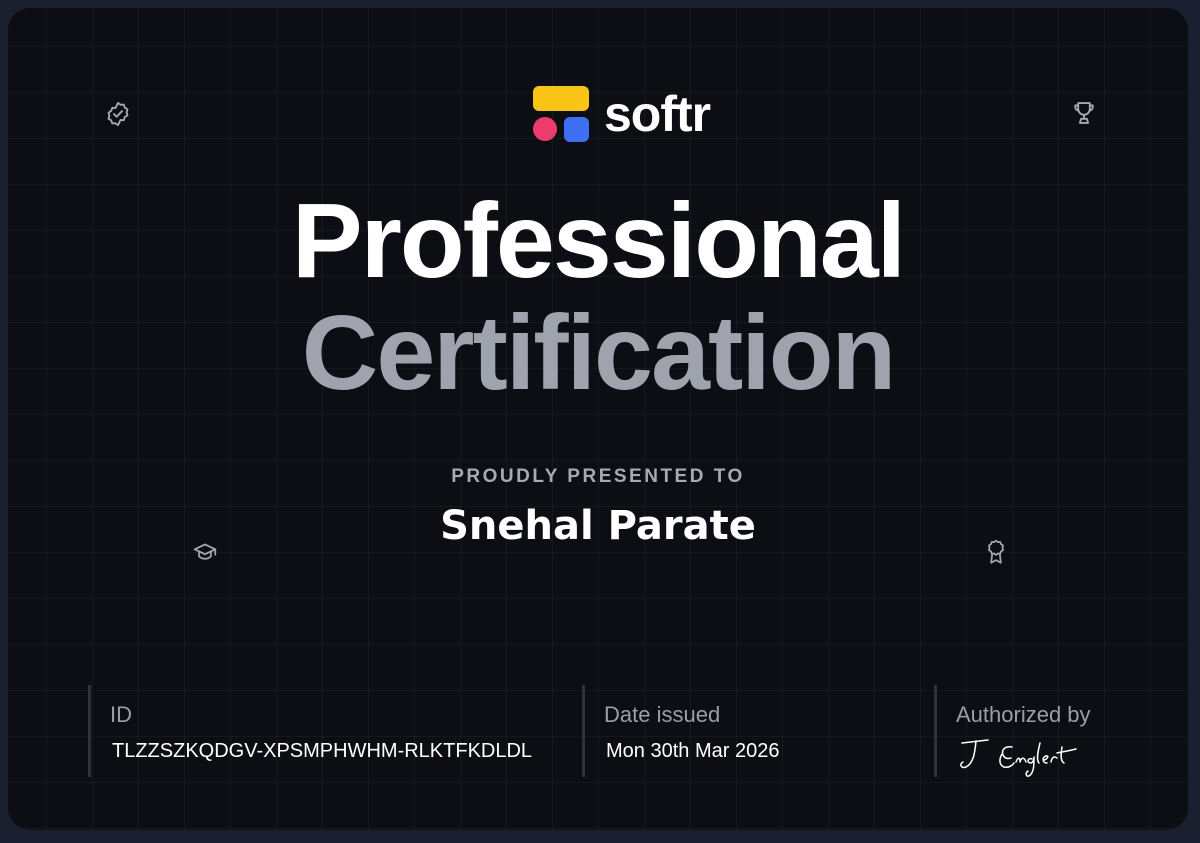 This screenshot has width=1200, height=843. I want to click on id-value: TLZZSZKQDGV-XPSMPHWHM-RLKTFKDLDL, so click(322, 751).